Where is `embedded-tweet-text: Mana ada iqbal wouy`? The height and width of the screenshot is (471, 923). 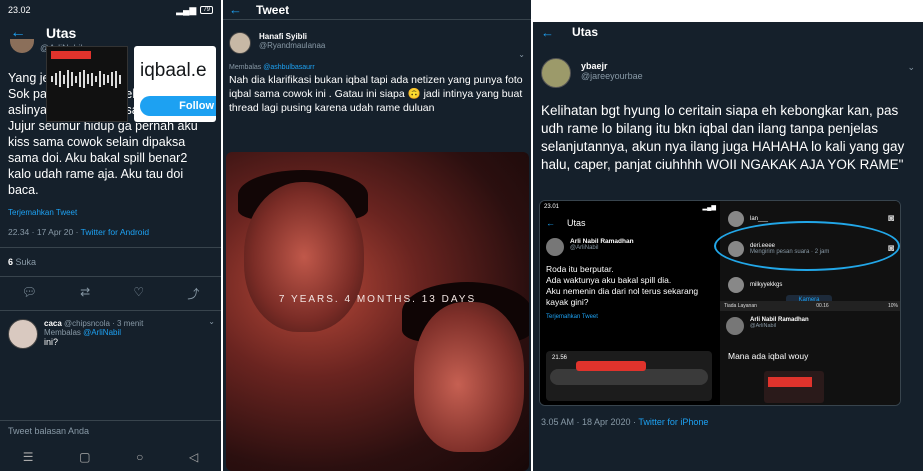 embedded-tweet-text: Mana ada iqbal wouy is located at coordinates (768, 356).